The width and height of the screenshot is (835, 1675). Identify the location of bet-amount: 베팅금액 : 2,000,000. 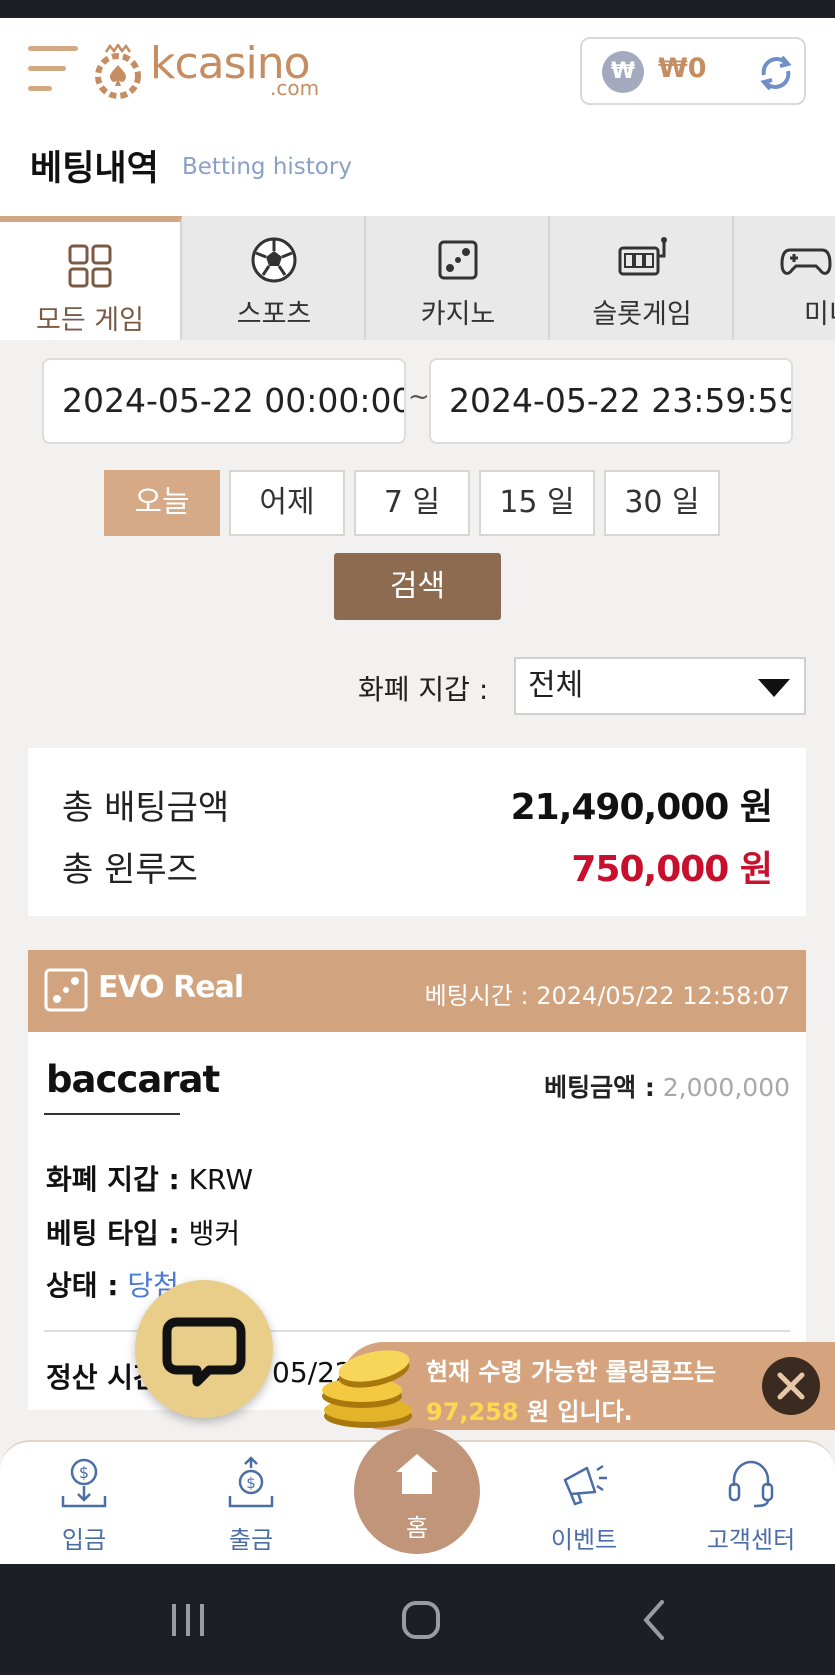
(667, 1086).